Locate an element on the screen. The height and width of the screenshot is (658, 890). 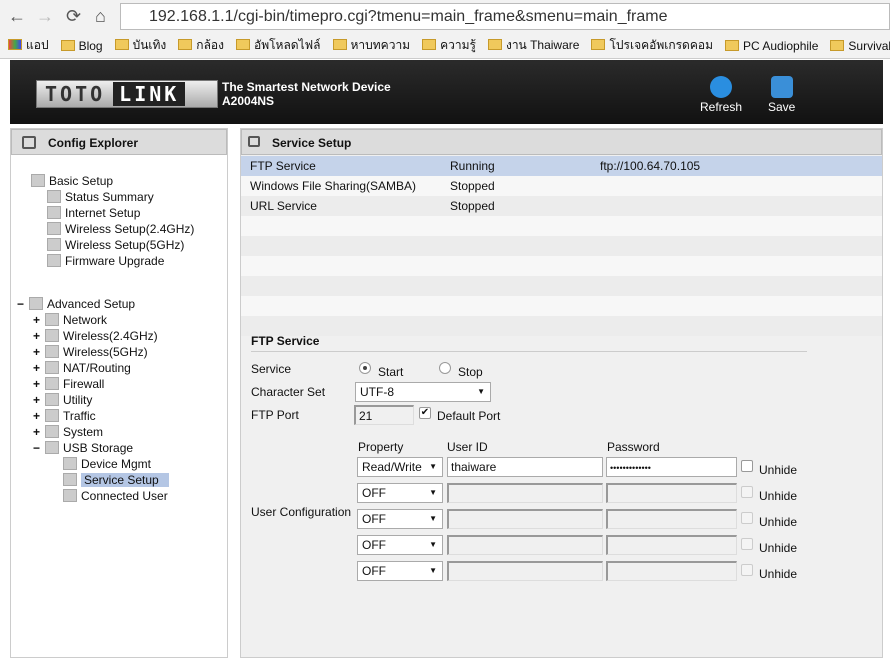
tree-item: + Wireless(5GHz) is located at coordinates (90, 352).